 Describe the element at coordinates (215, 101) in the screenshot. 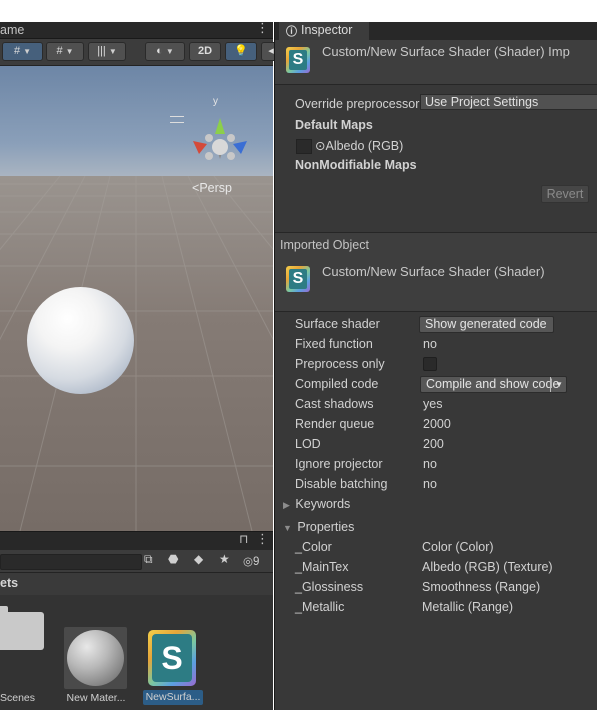

I see `gizmo-y-label: y` at that location.